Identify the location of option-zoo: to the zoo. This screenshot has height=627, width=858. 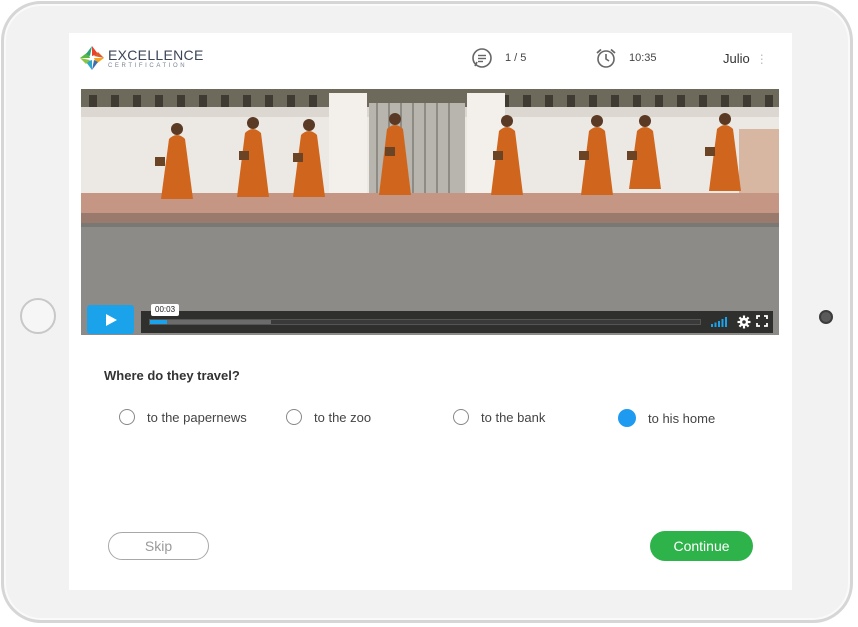
(328, 417).